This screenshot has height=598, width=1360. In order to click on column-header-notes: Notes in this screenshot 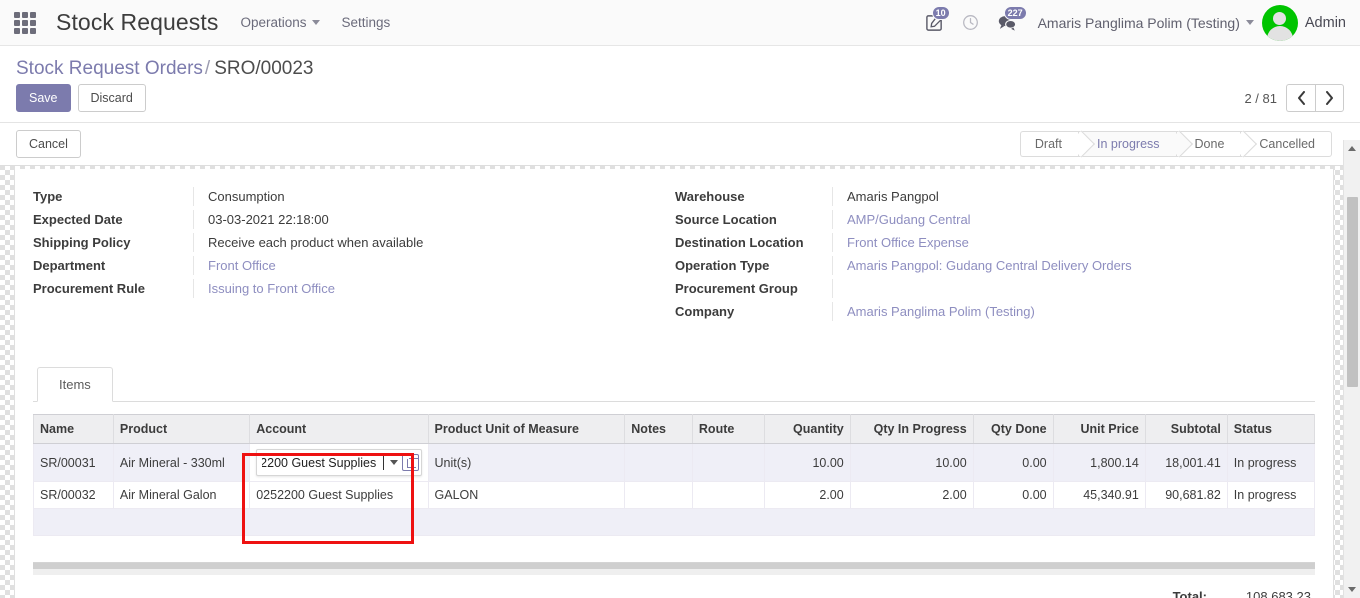, I will do `click(658, 429)`.